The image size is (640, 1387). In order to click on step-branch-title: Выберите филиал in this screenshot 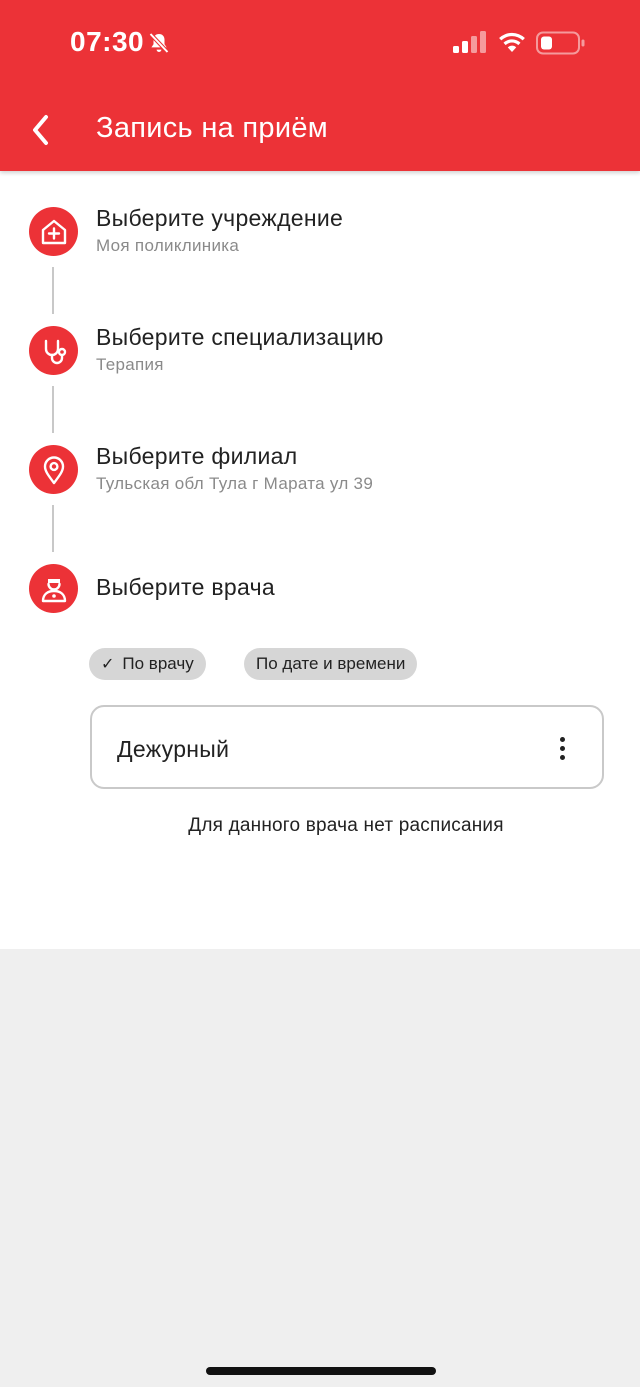, I will do `click(196, 456)`.